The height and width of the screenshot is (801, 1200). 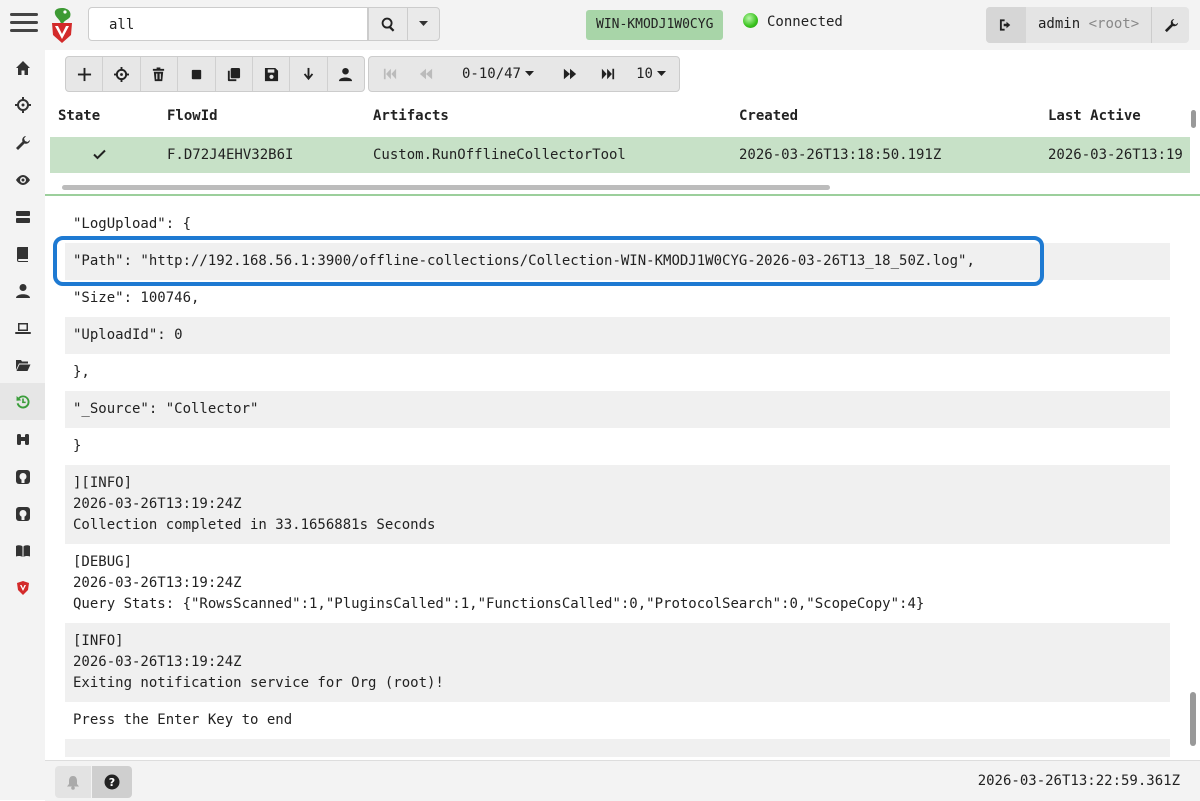 I want to click on server-icon, so click(x=22, y=216).